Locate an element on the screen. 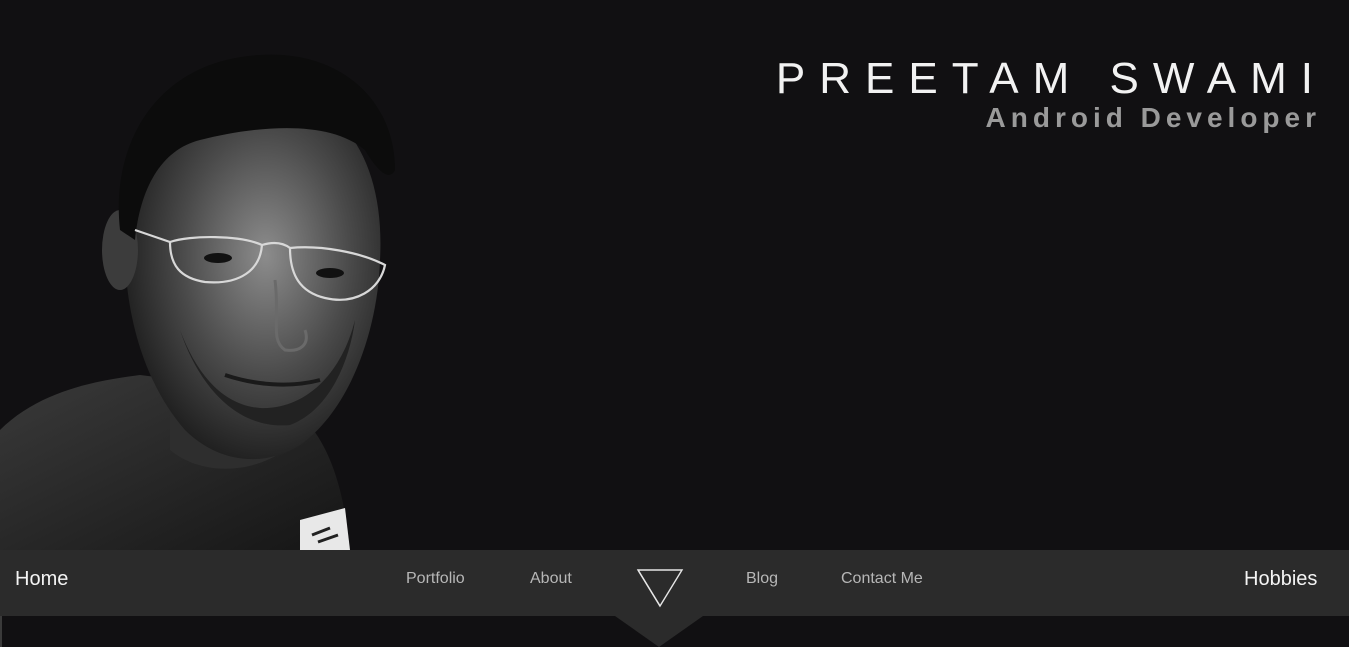  triangle-down-logo-icon is located at coordinates (660, 587).